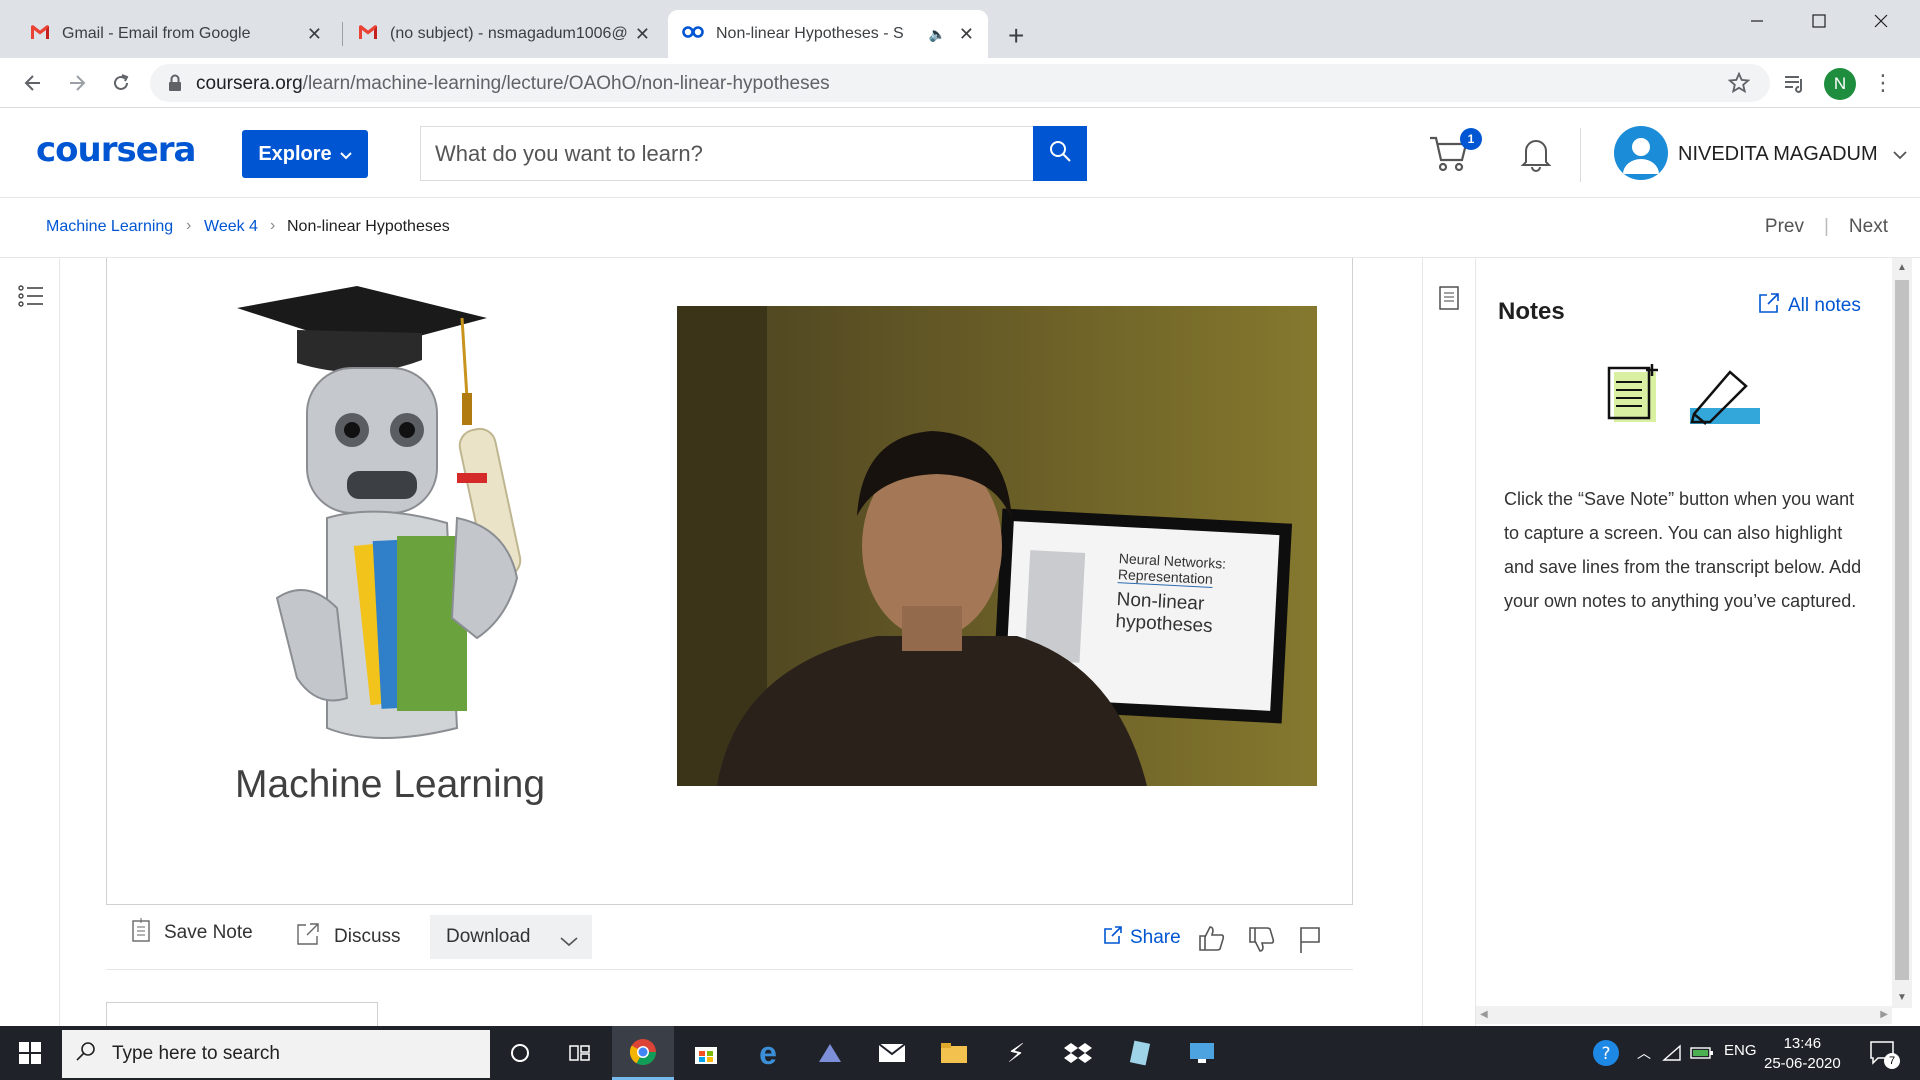  Describe the element at coordinates (1778, 154) in the screenshot. I see `user-name: NIVEDITA MAGADUM` at that location.